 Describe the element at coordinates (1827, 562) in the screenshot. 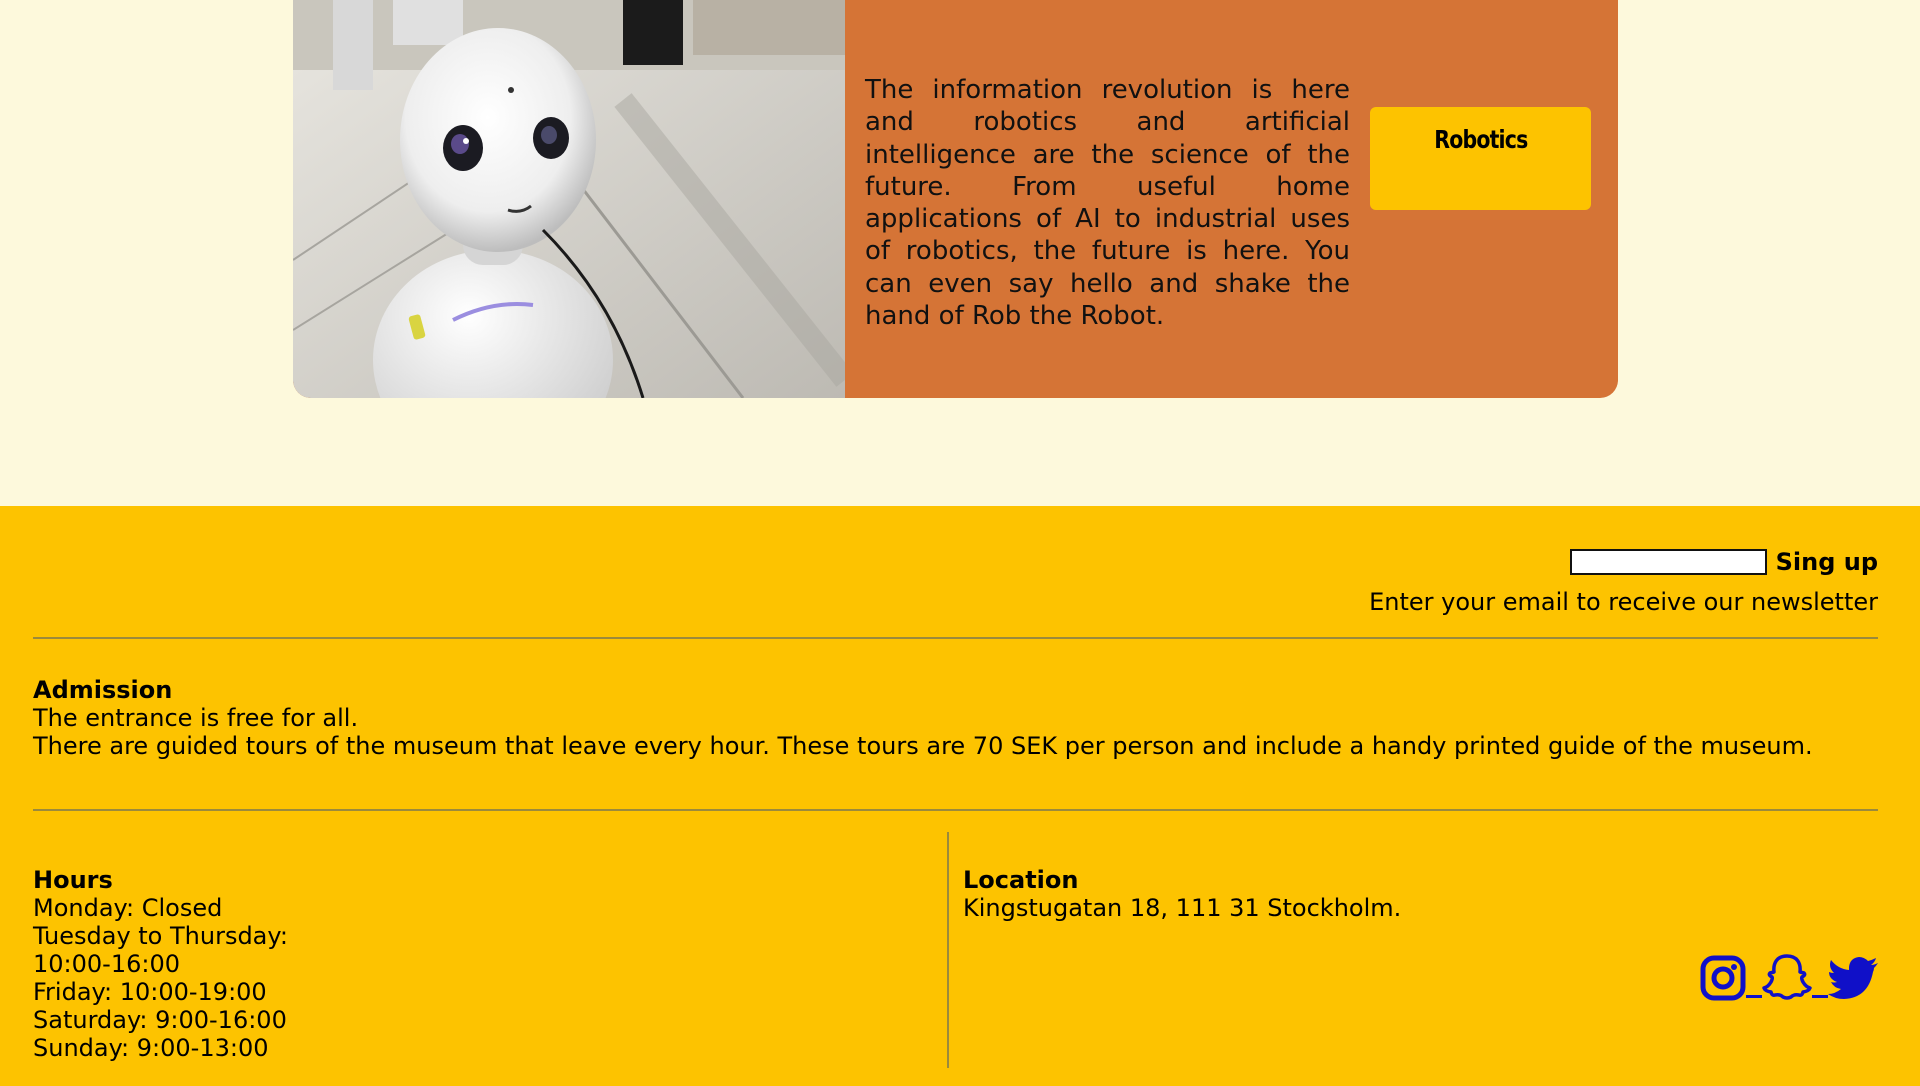

I see `signup-button: Sing up` at that location.